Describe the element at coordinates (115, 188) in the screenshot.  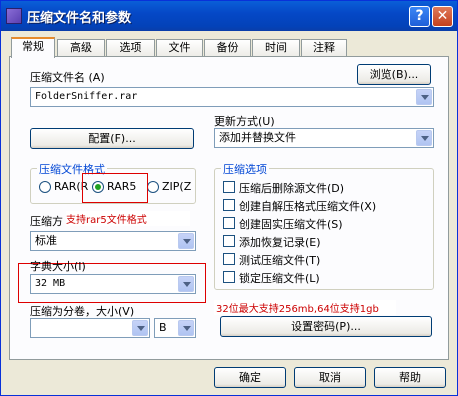
I see `rar5-highlight-box` at that location.